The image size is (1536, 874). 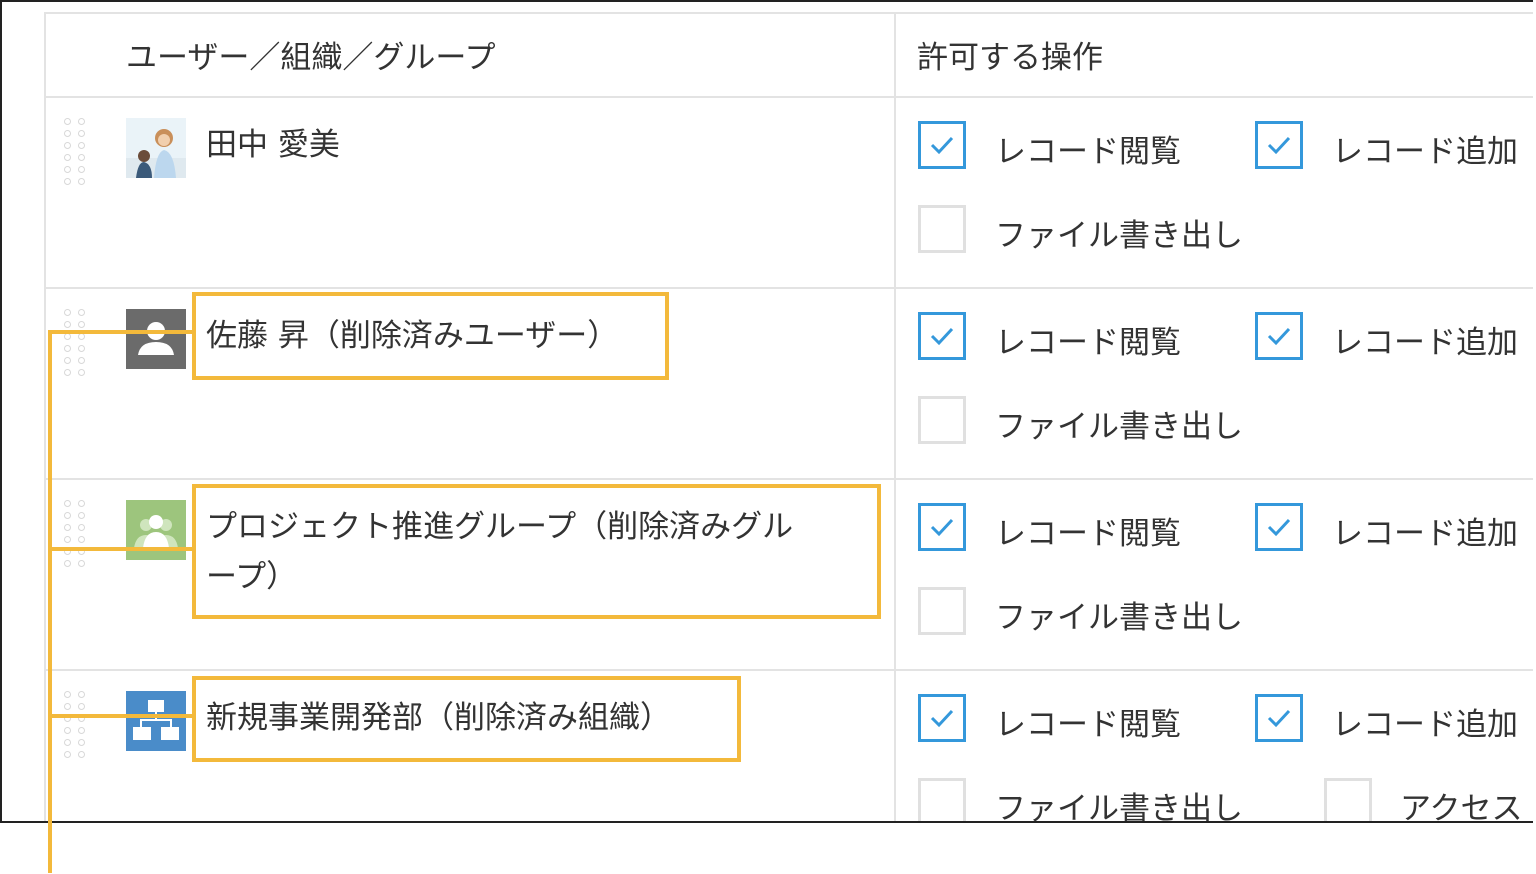 What do you see at coordinates (50, 601) in the screenshot?
I see `callout-line-vertical` at bounding box center [50, 601].